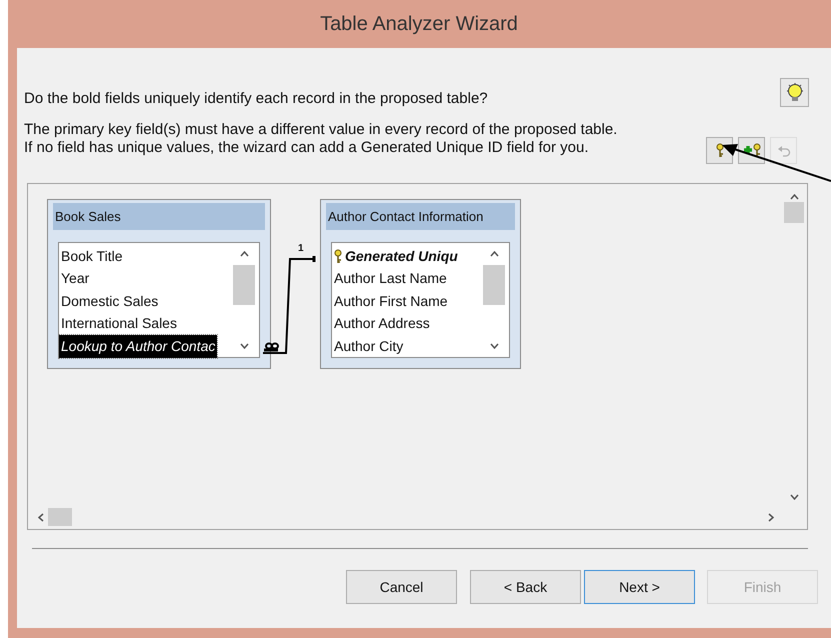 The image size is (831, 638). I want to click on table-title: Book Sales, so click(159, 216).